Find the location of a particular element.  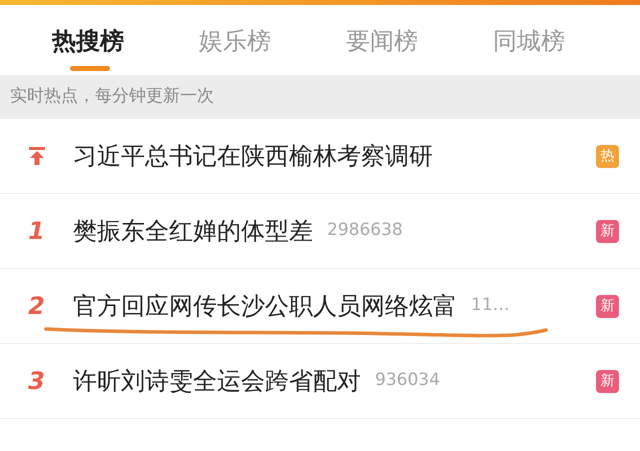

tab: 热搜榜 is located at coordinates (88, 41).